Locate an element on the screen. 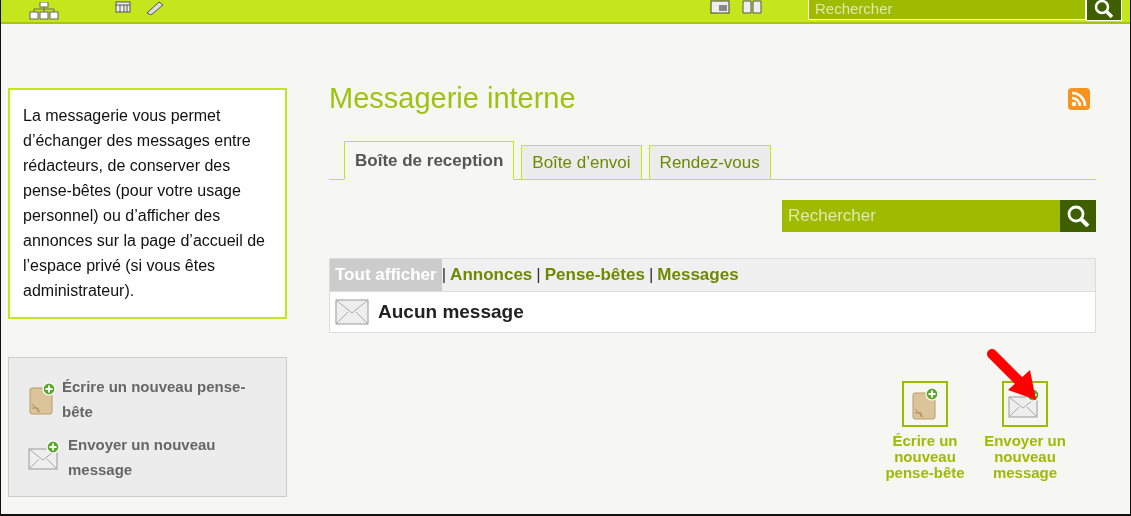  sidebar-link: Envoyer un nouveau message is located at coordinates (148, 457).